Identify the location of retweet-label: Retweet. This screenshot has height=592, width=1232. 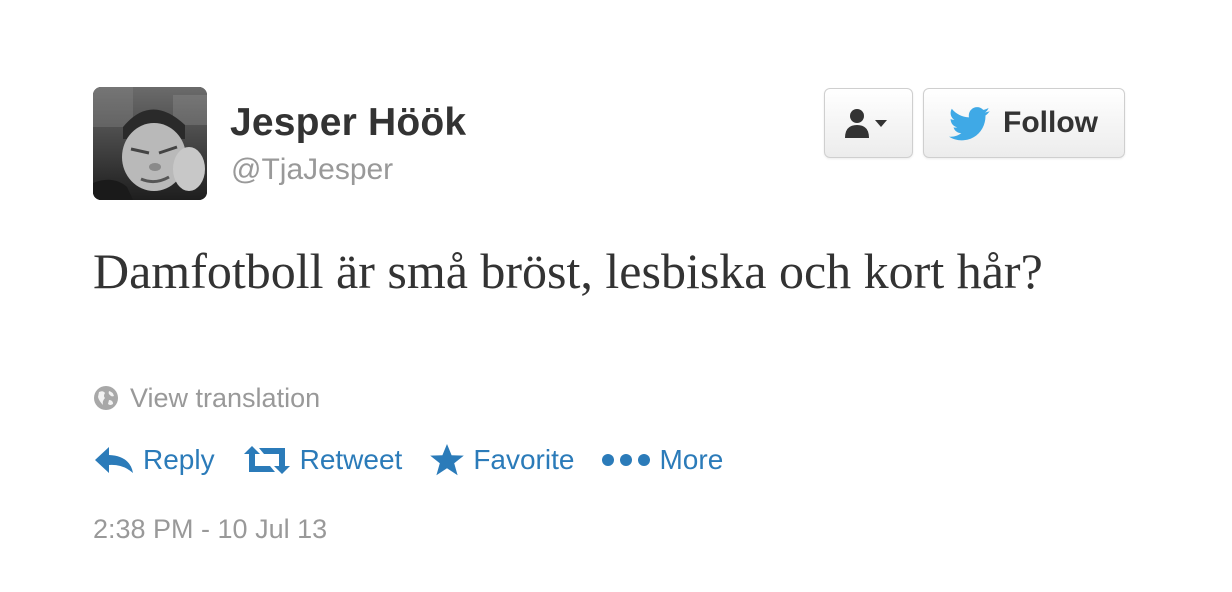
(351, 459).